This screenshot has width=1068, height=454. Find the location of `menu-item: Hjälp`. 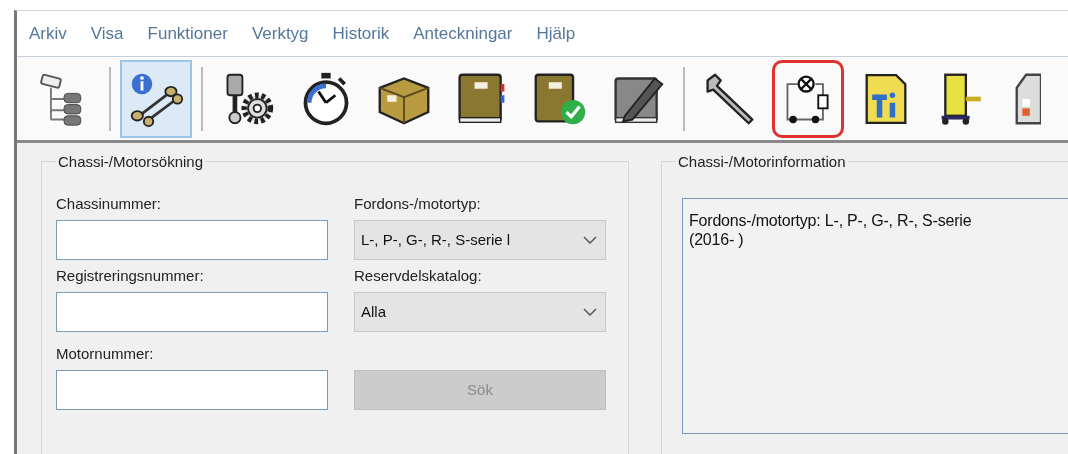

menu-item: Hjälp is located at coordinates (556, 33).